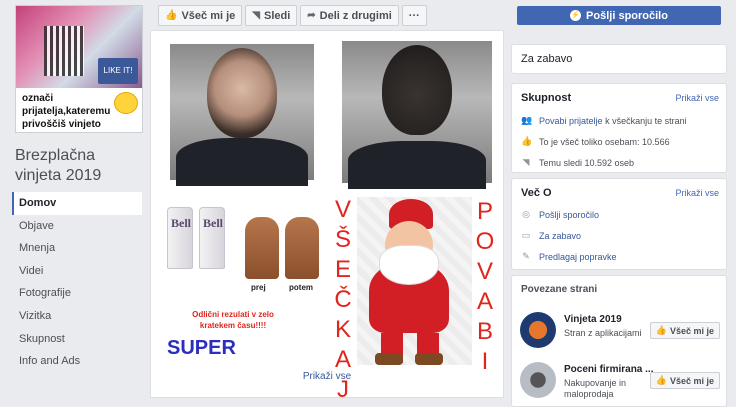  Describe the element at coordinates (77, 293) in the screenshot. I see `nav-item-fotografije: Fotografije` at that location.